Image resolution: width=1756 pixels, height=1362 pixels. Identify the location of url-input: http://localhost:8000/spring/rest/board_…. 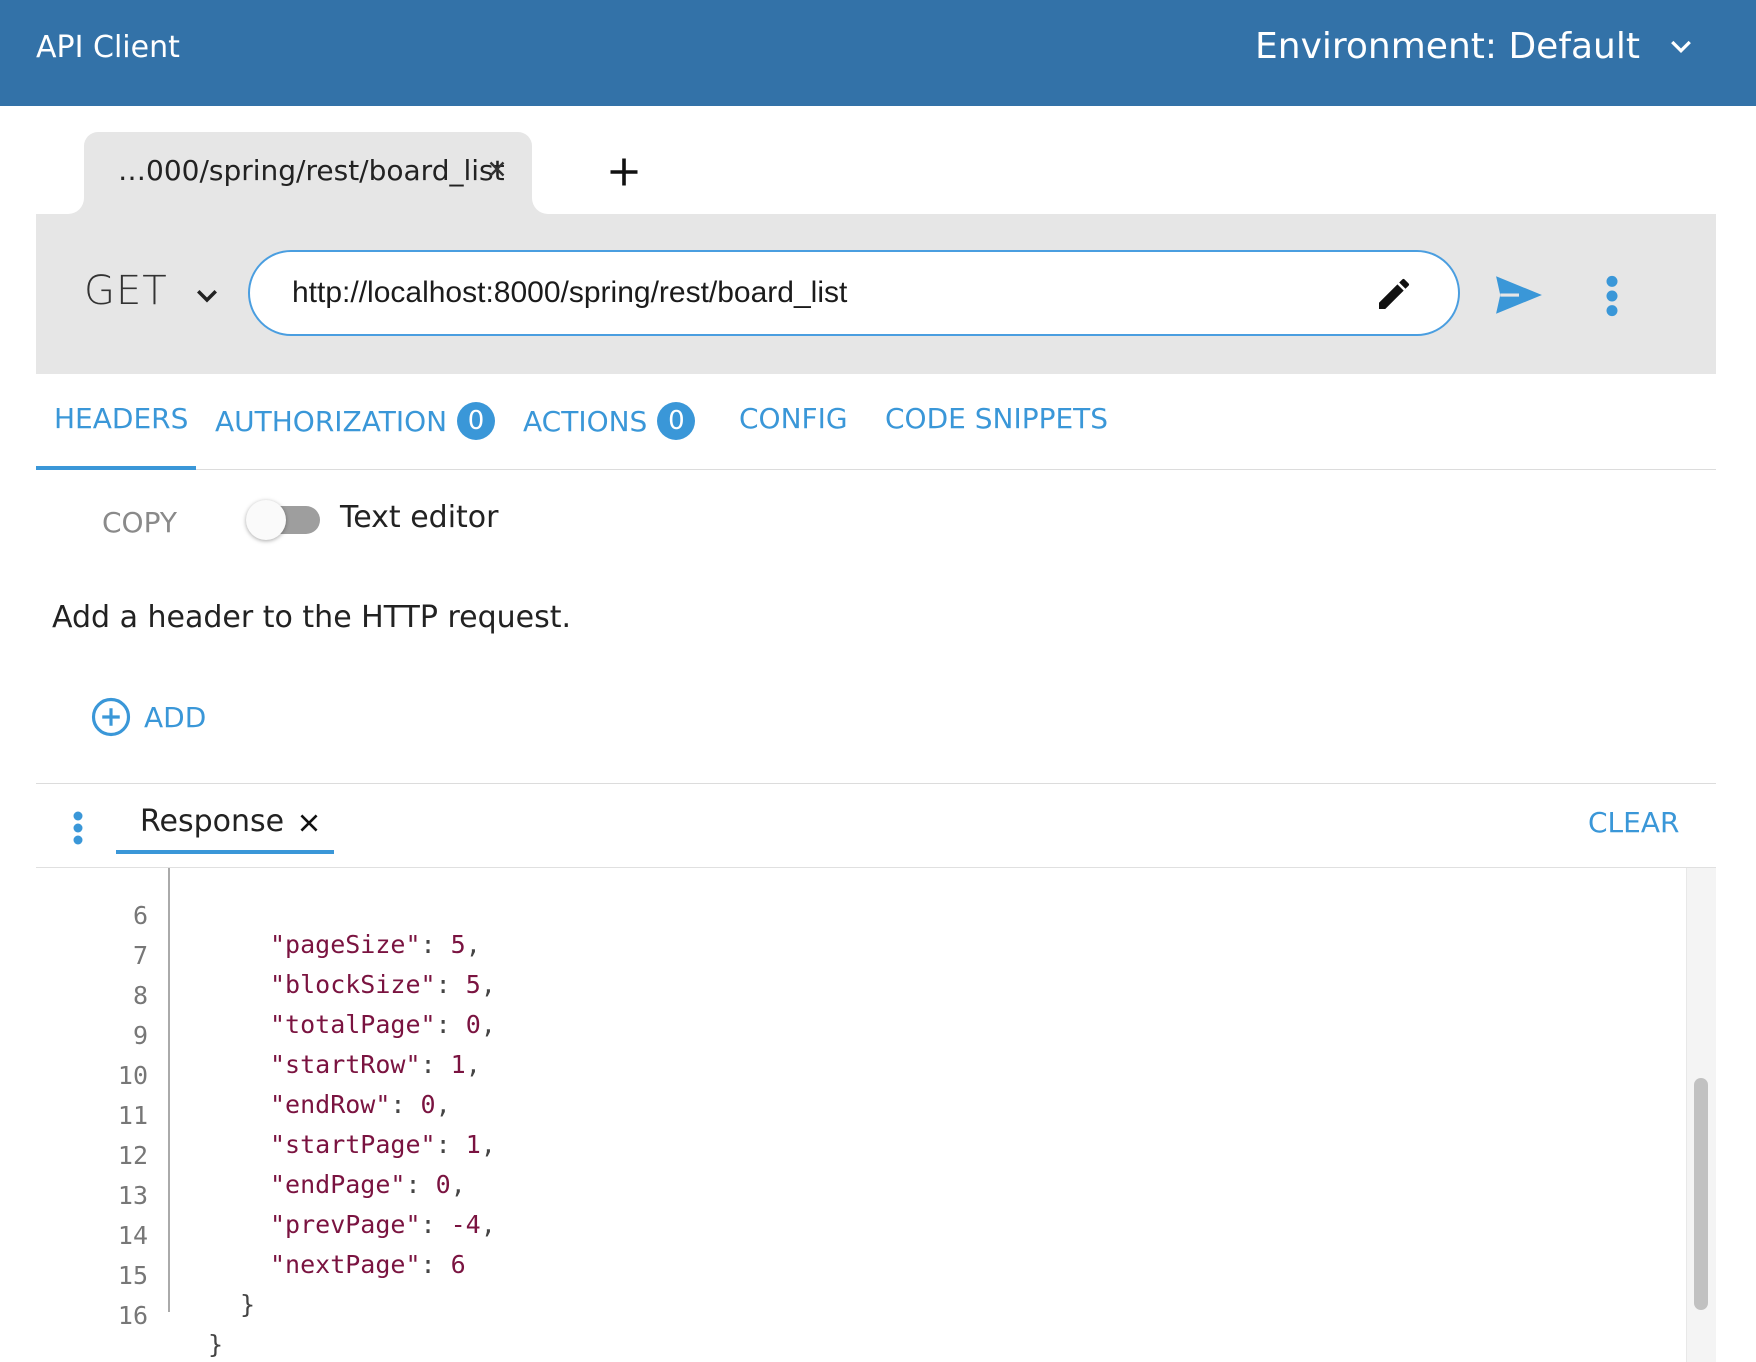
(854, 293).